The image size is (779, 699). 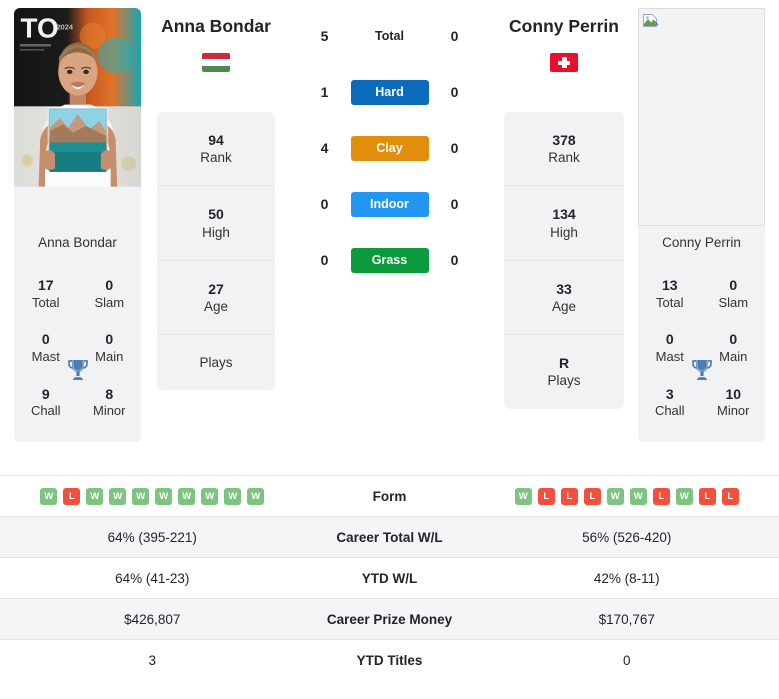 I want to click on title-stat-label: Chall, so click(x=669, y=411).